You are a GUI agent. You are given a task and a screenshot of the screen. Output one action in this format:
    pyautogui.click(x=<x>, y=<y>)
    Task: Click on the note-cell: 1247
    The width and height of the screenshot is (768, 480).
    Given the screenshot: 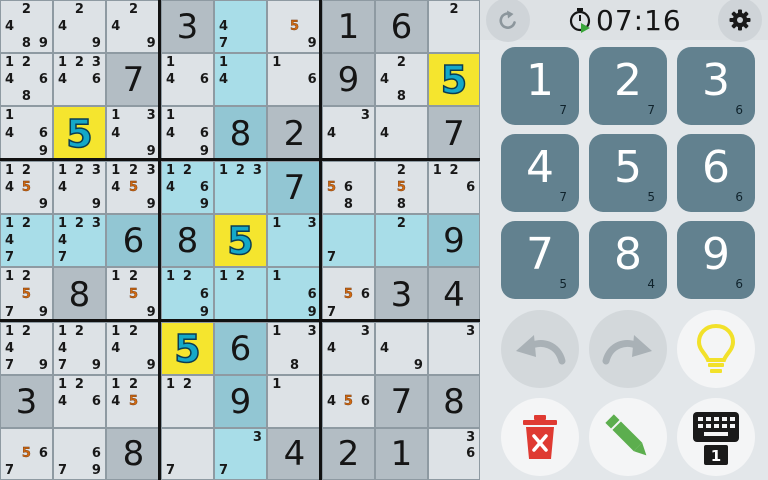 What is the action you would take?
    pyautogui.click(x=26, y=240)
    